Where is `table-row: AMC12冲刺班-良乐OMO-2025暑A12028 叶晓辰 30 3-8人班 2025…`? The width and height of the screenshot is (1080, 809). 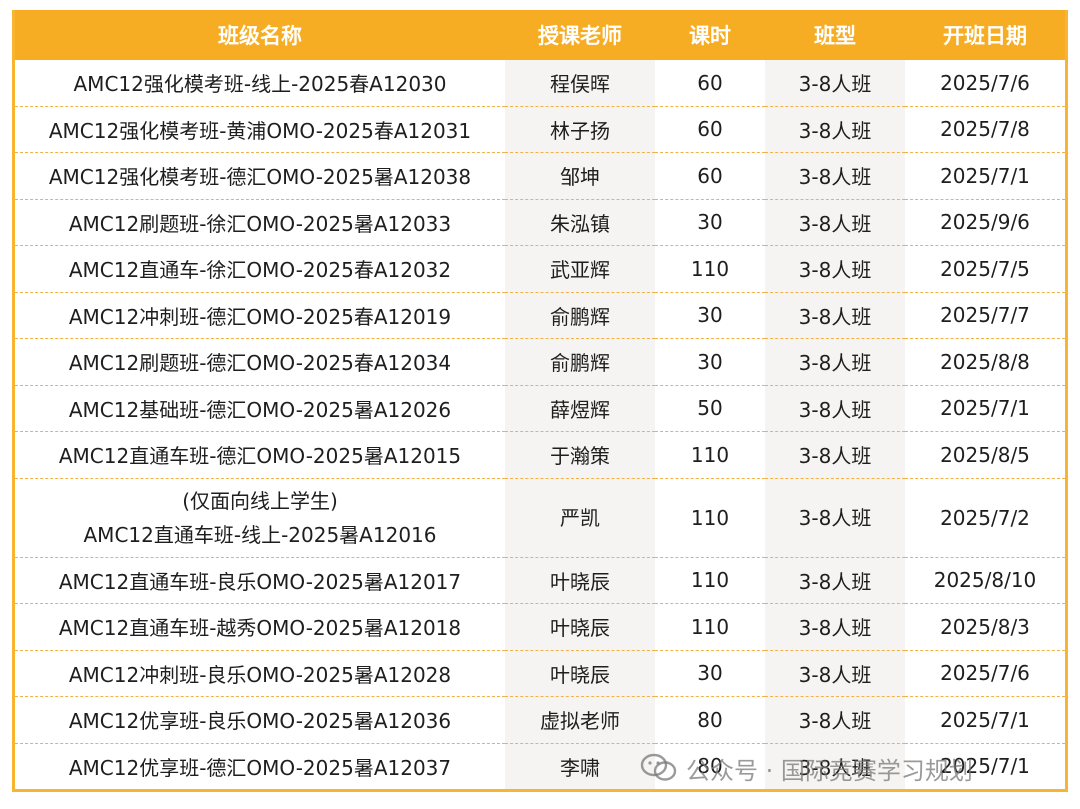
table-row: AMC12冲刺班-良乐OMO-2025暑A12028 叶晓辰 30 3-8人班 2025… is located at coordinates (540, 673).